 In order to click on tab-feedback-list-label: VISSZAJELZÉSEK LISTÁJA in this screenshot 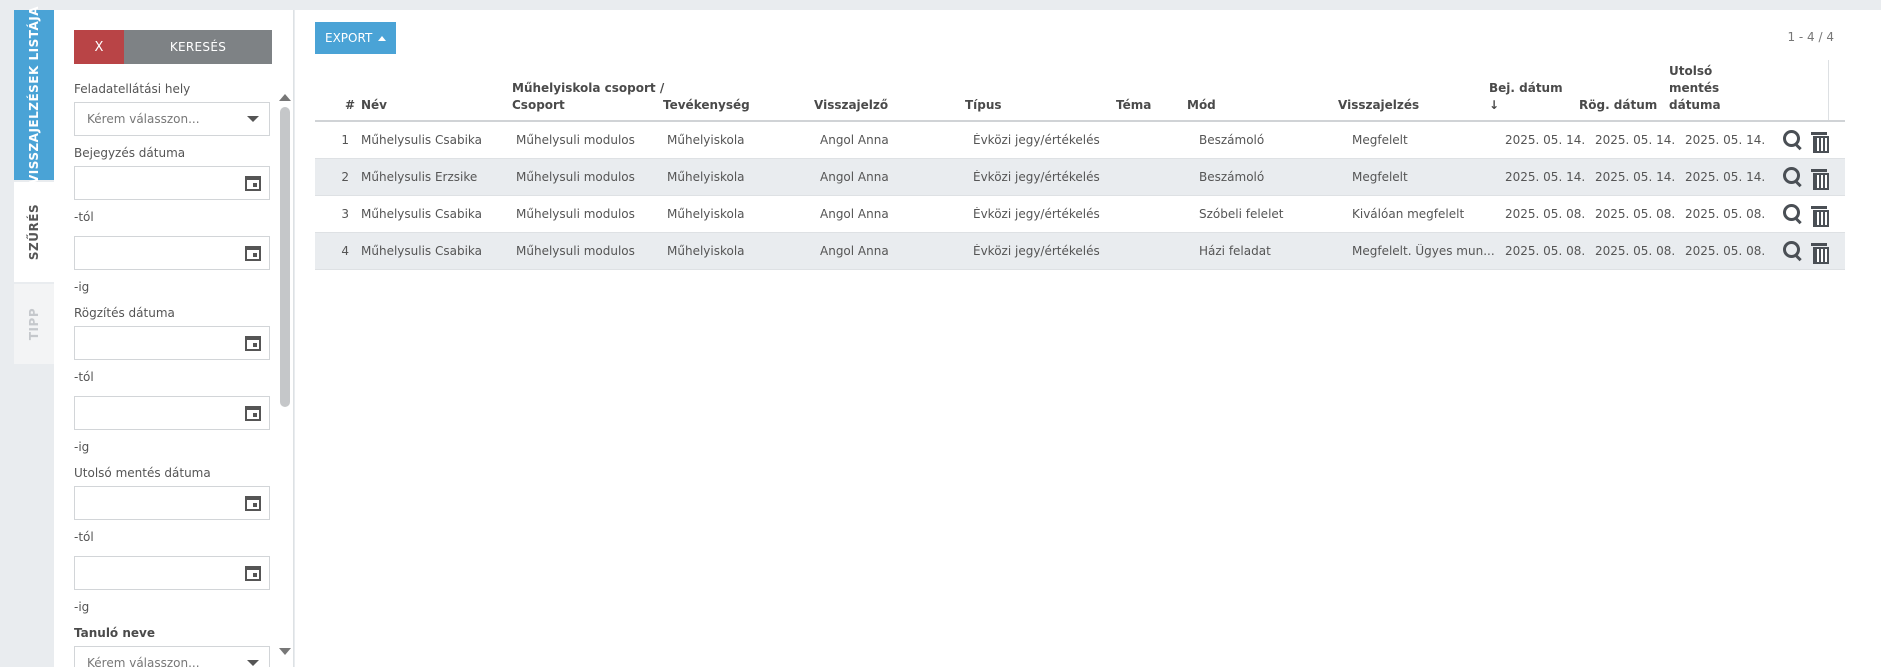, I will do `click(34, 95)`.